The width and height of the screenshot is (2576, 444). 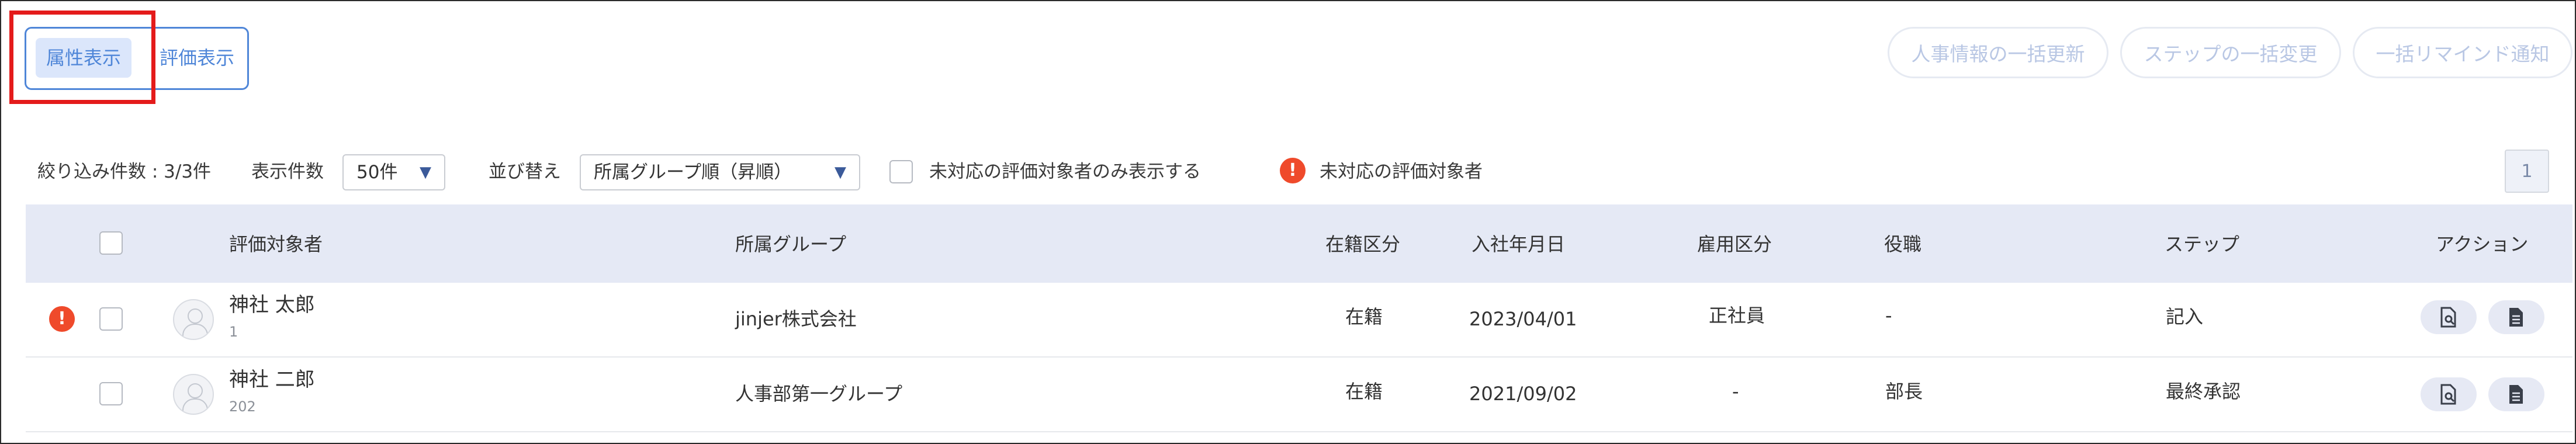 I want to click on header-employment: 雇用区分, so click(x=1735, y=244).